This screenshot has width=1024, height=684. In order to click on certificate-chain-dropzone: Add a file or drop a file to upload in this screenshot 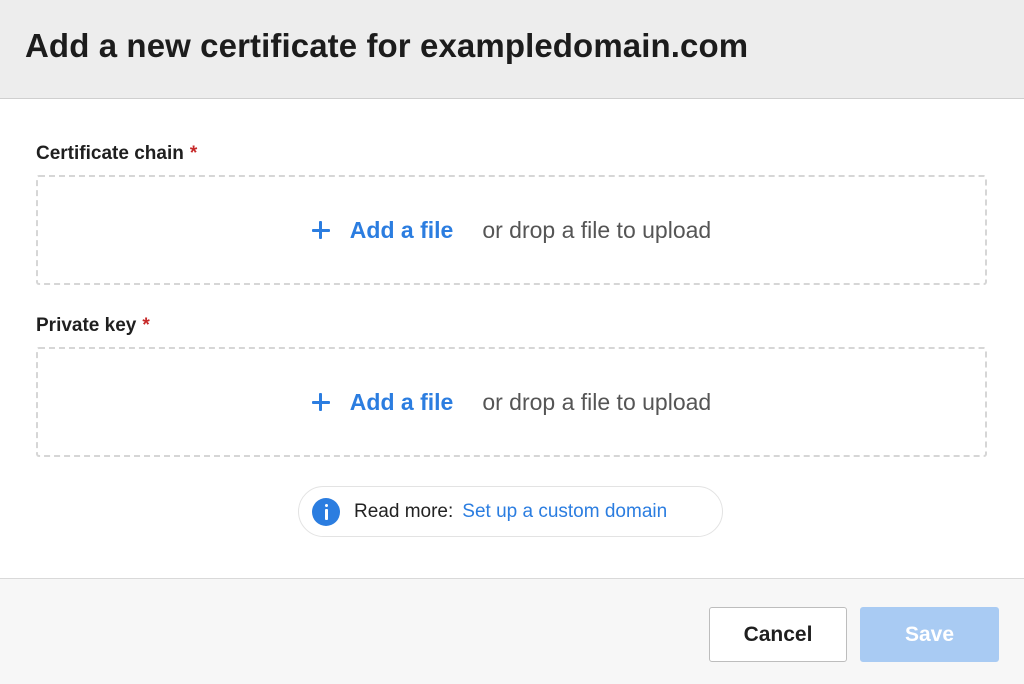, I will do `click(511, 230)`.